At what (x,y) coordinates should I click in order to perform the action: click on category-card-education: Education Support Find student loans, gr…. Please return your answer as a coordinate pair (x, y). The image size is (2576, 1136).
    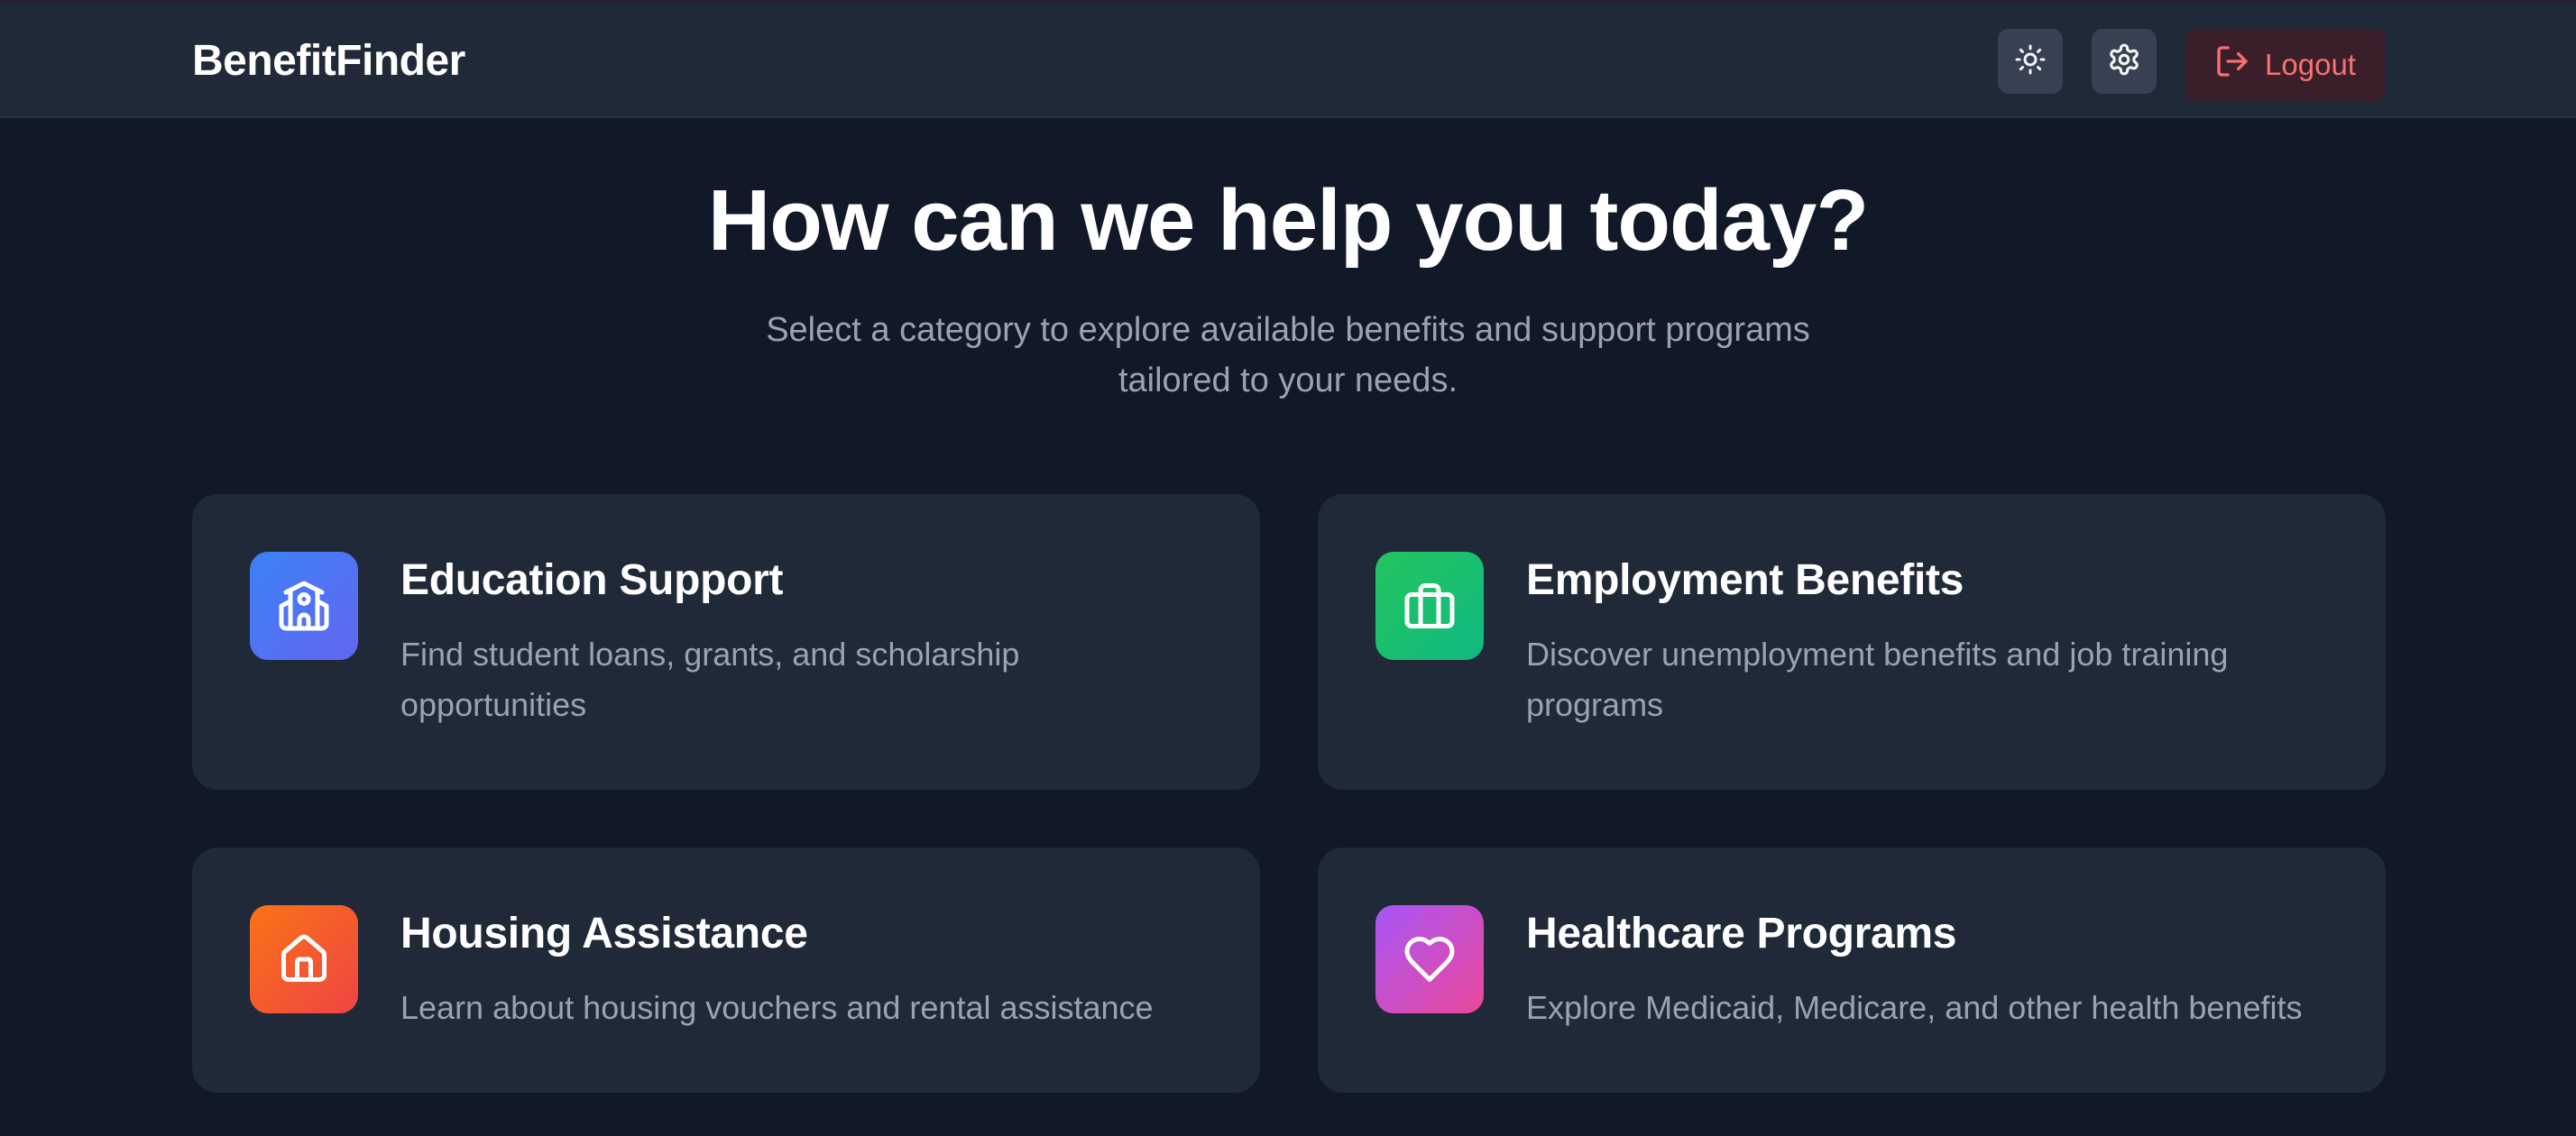
    Looking at the image, I should click on (726, 642).